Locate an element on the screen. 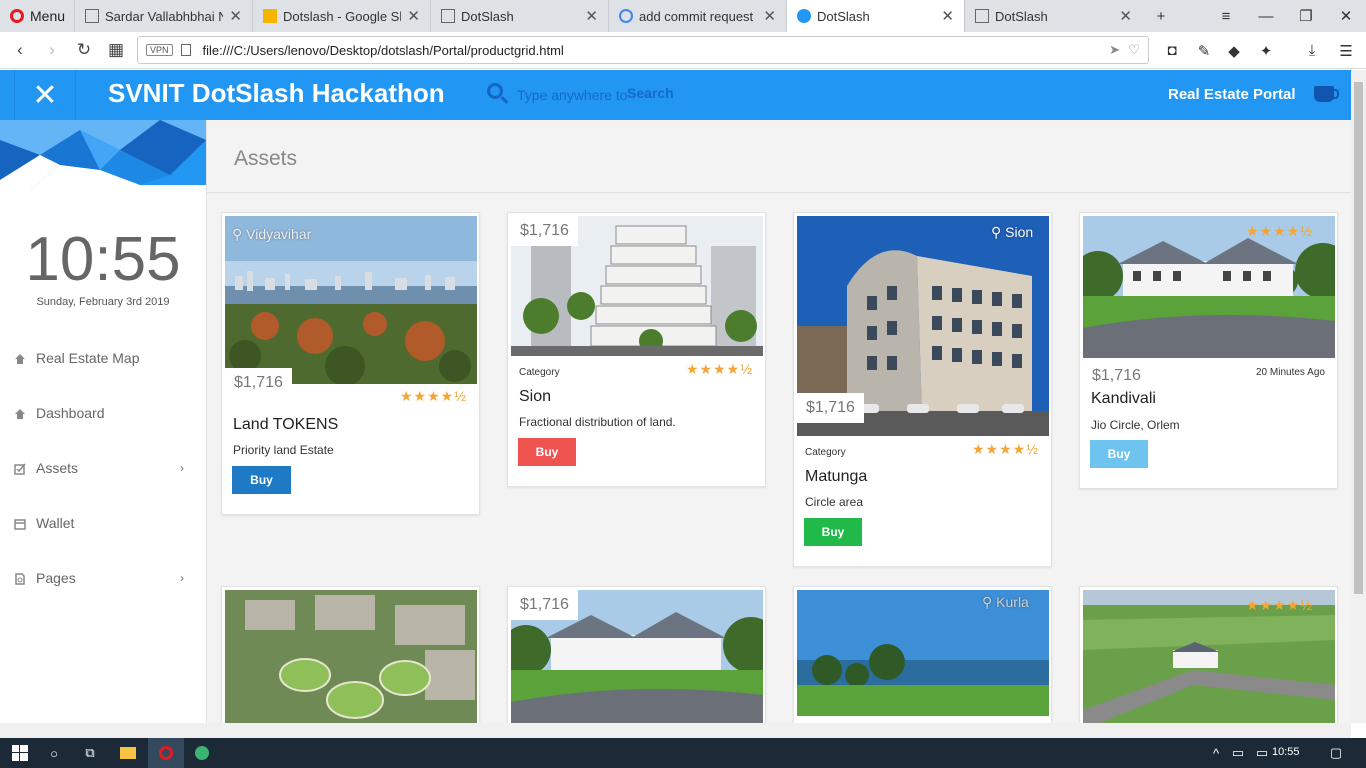  page-title: Assets is located at coordinates (266, 158).